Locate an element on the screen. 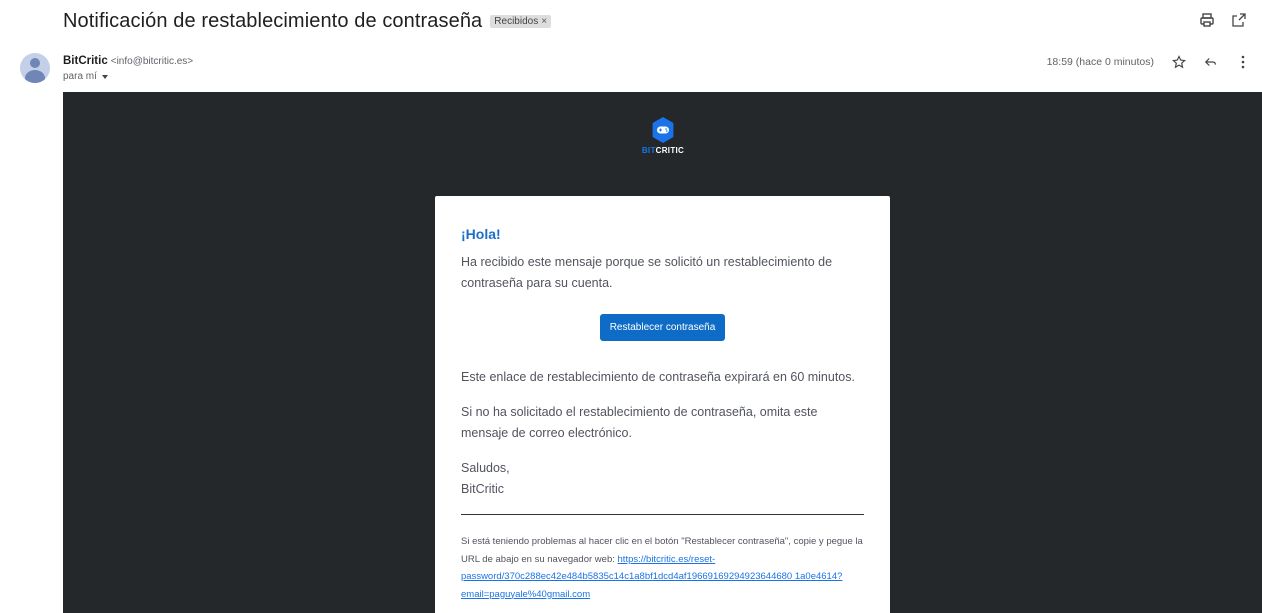  sender-email: <info@bitcritic.es> is located at coordinates (152, 61).